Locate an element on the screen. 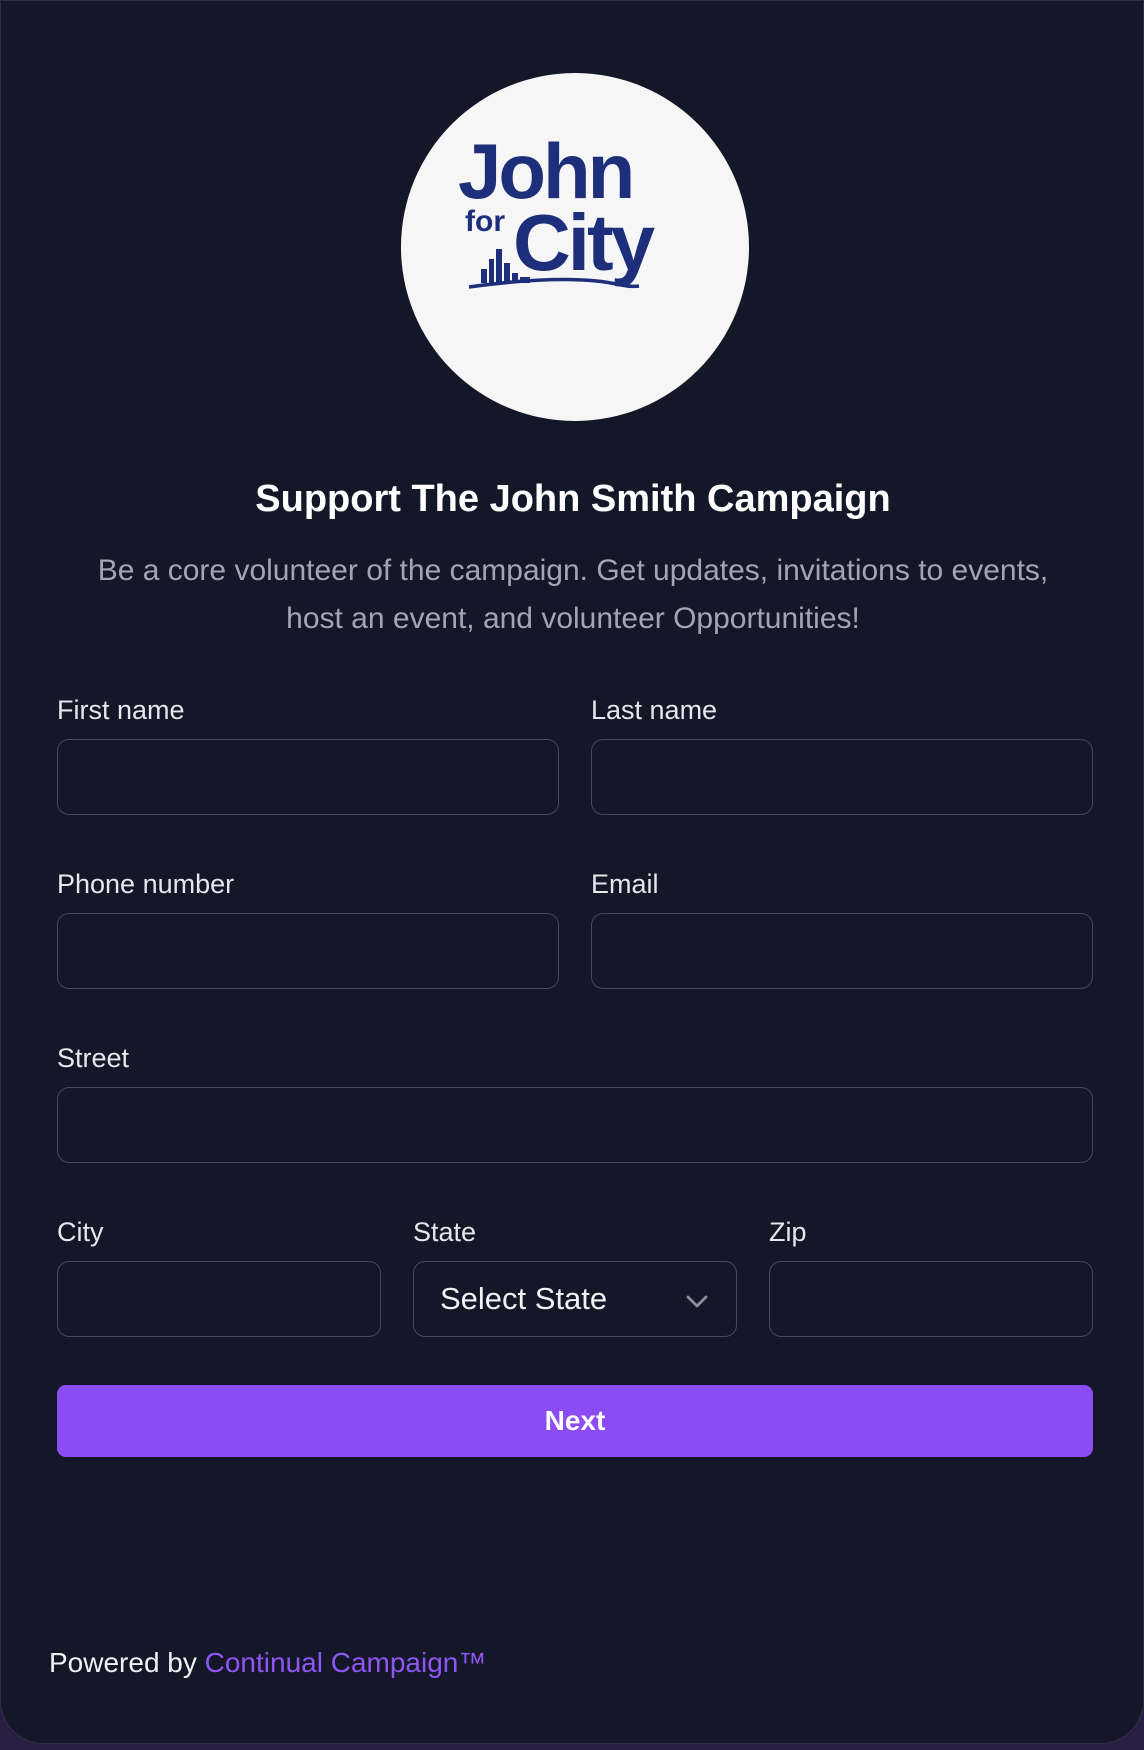 The image size is (1144, 1750). footer: Powered by Continual Campaign™ is located at coordinates (267, 1663).